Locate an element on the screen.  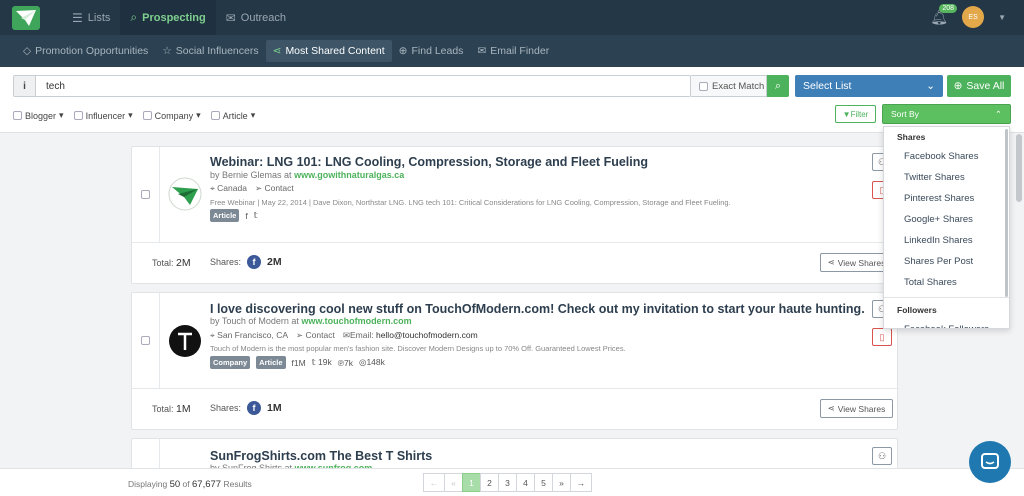
first-page-button: ← is located at coordinates (434, 482).